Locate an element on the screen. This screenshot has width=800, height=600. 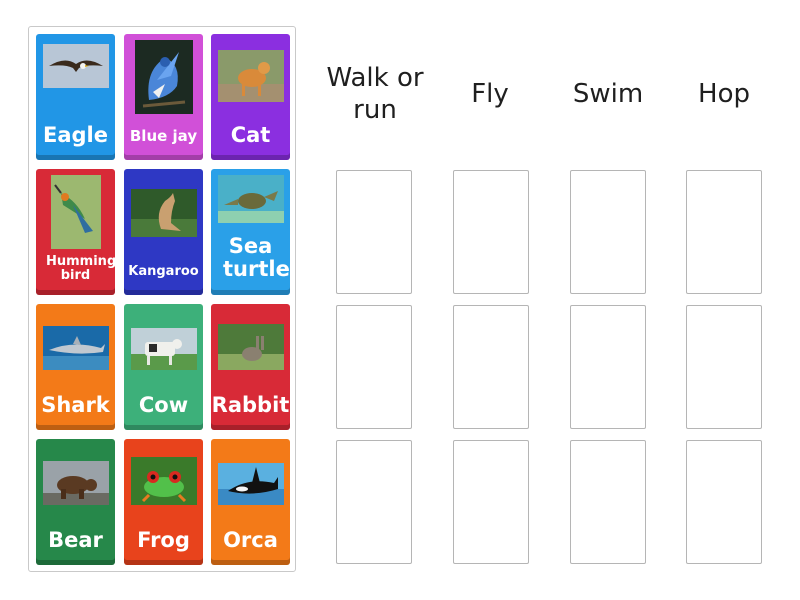
card-sea-turtle: Sea turtle is located at coordinates (250, 232).